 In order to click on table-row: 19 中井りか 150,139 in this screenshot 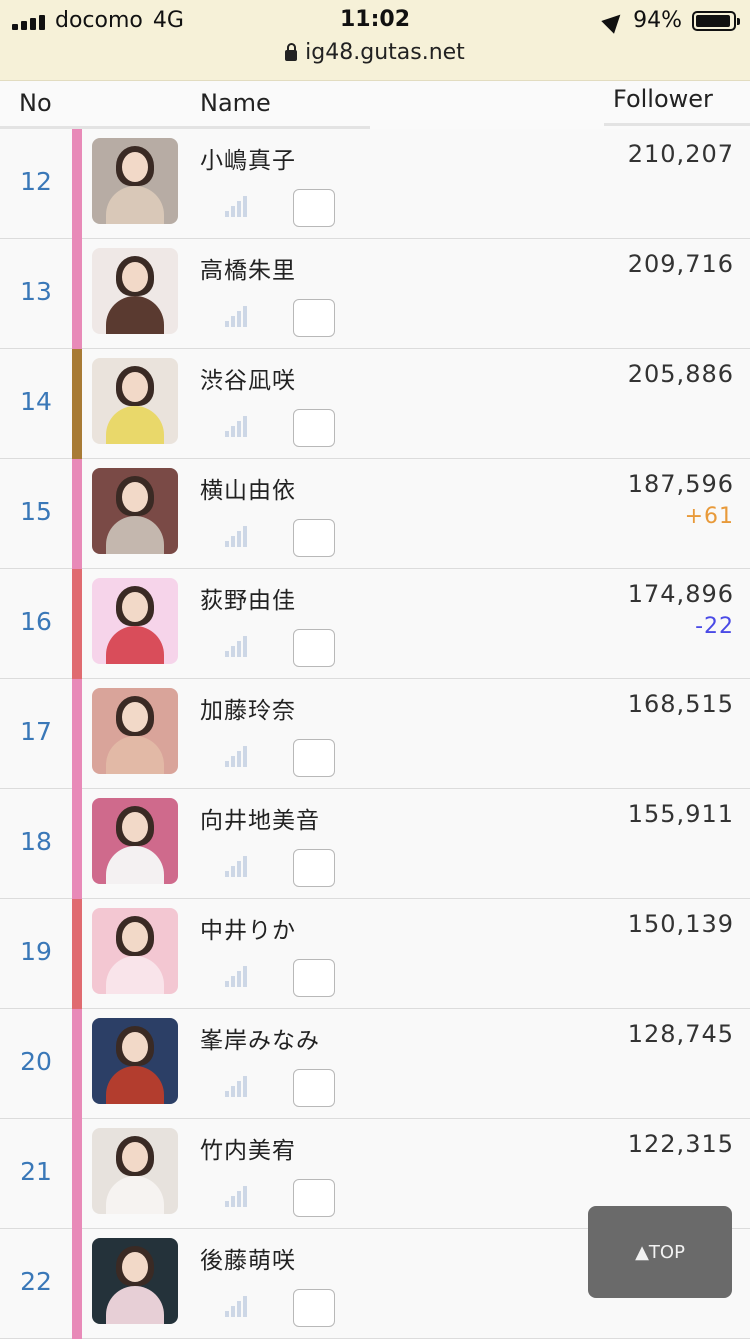, I will do `click(375, 954)`.